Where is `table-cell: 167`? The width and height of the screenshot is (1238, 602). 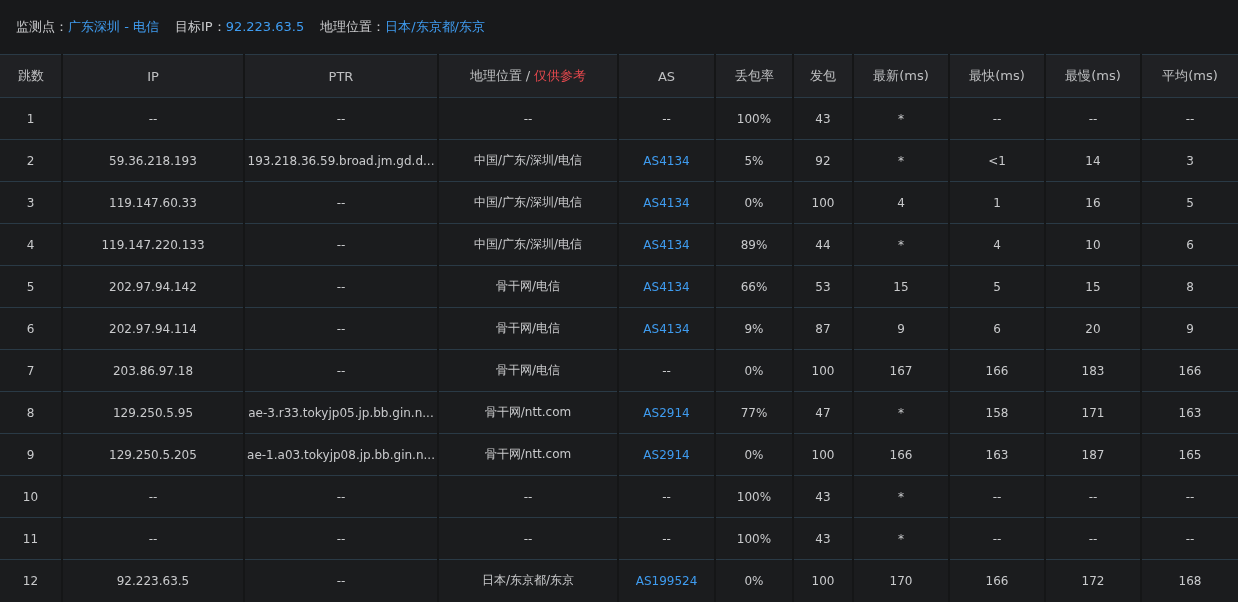 table-cell: 167 is located at coordinates (901, 370).